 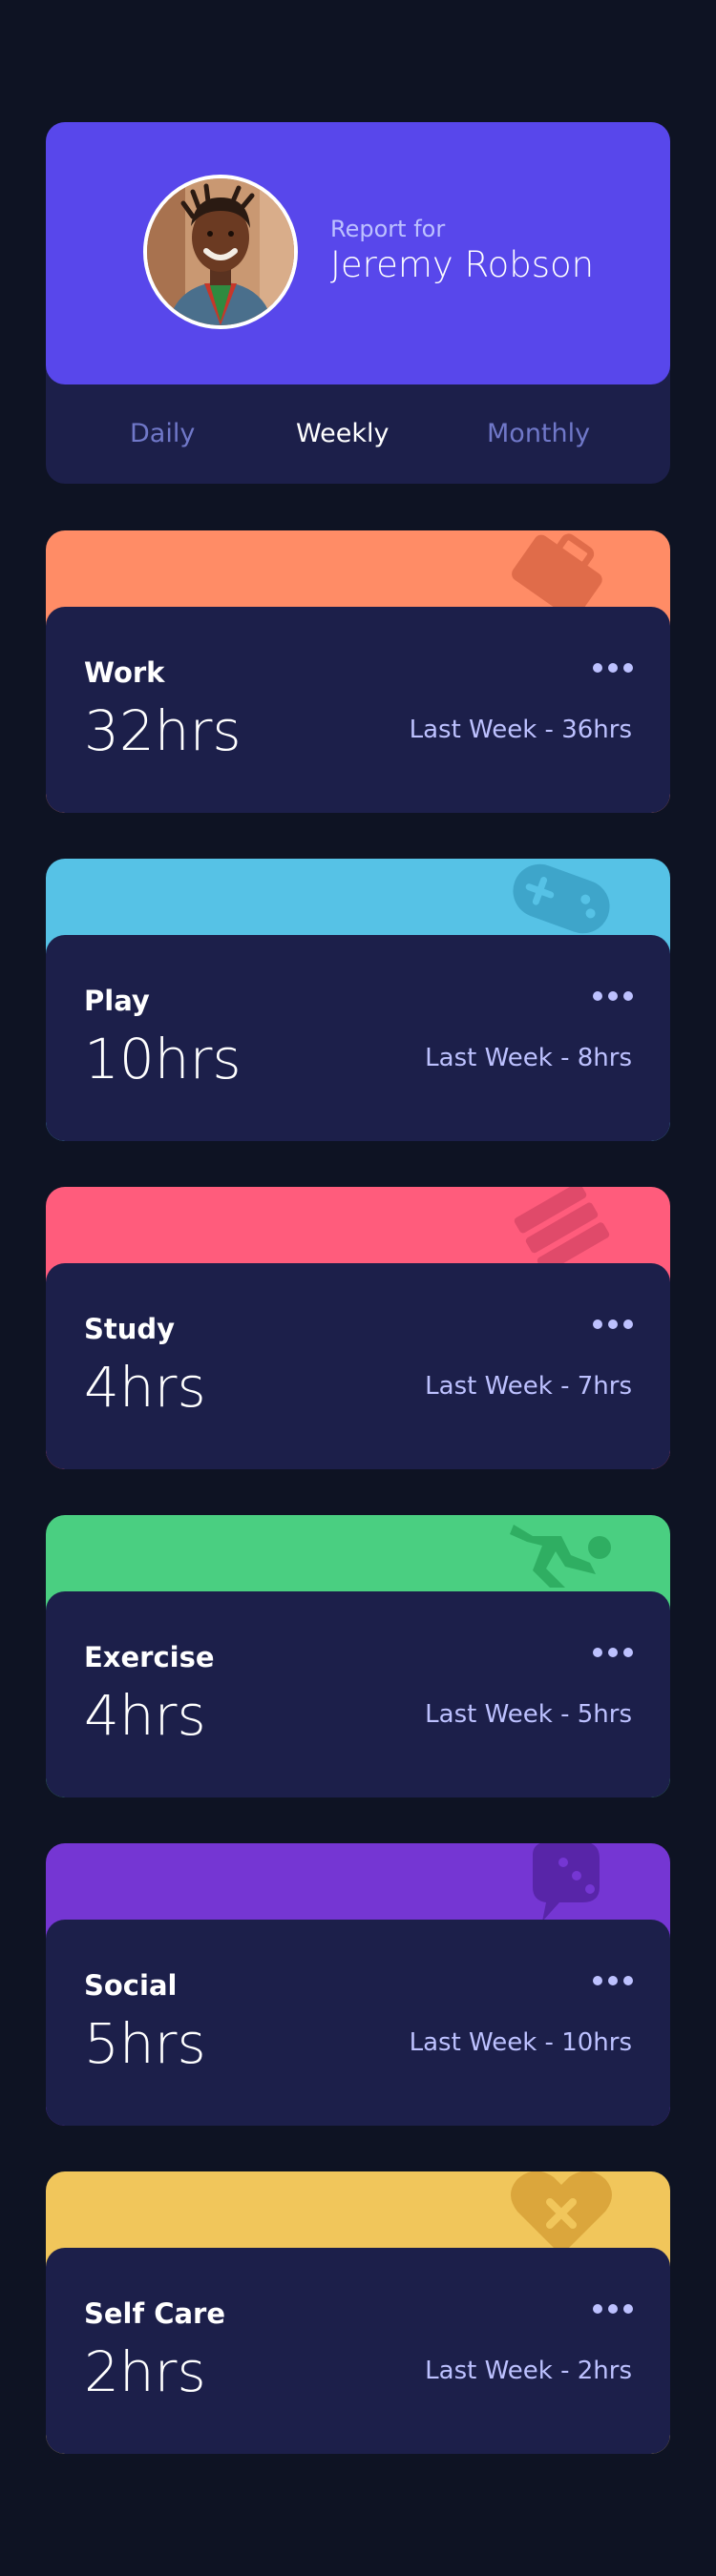 I want to click on timeframe-tabs: Daily Weekly Monthly, so click(x=358, y=434).